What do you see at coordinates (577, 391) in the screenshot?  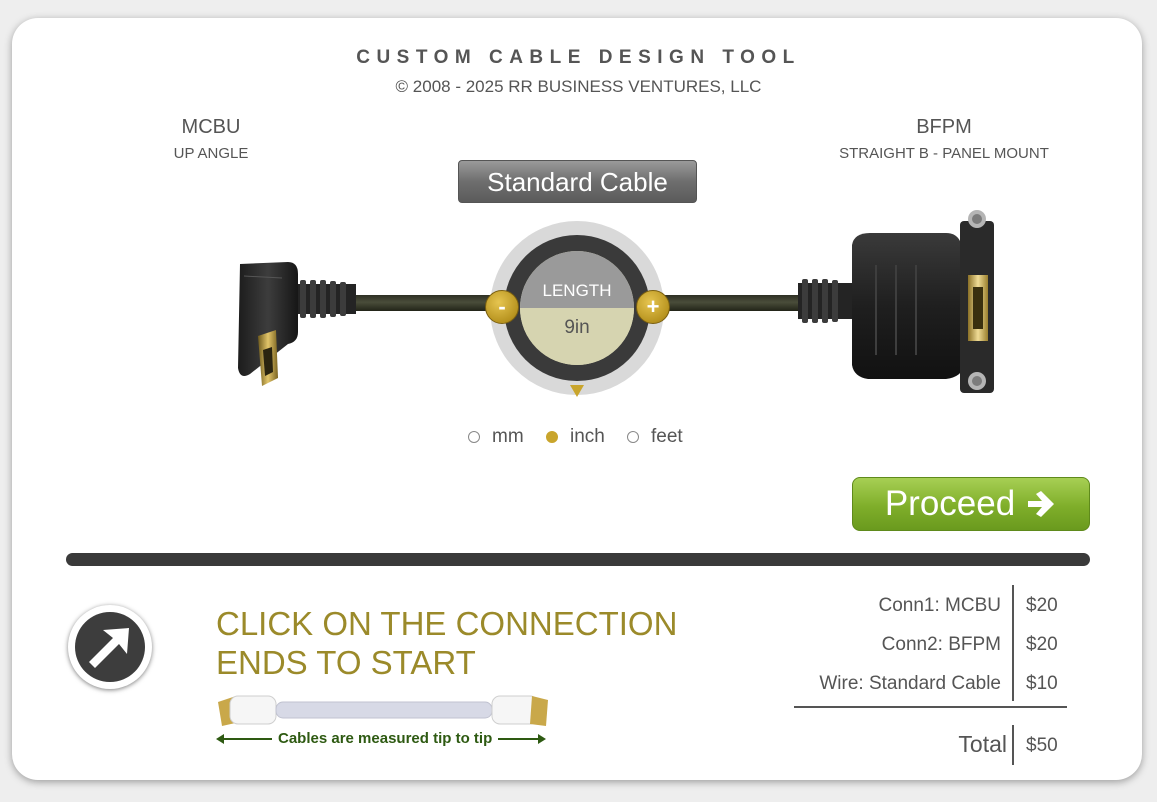 I see `dial-pointer-icon` at bounding box center [577, 391].